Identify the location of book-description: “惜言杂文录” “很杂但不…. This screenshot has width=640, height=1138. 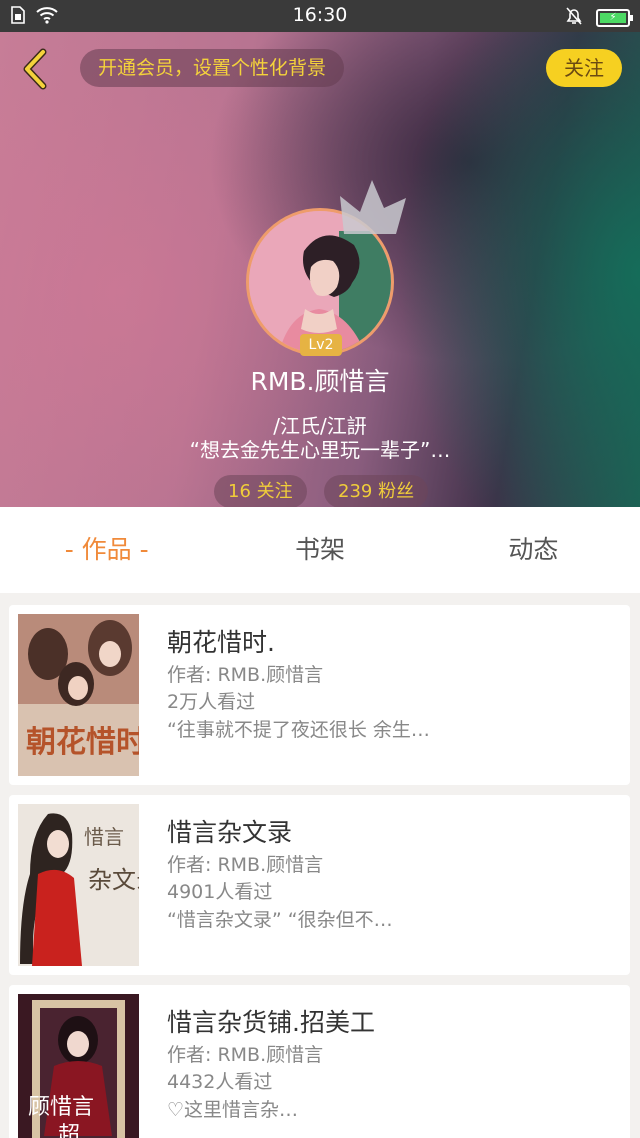
(280, 920).